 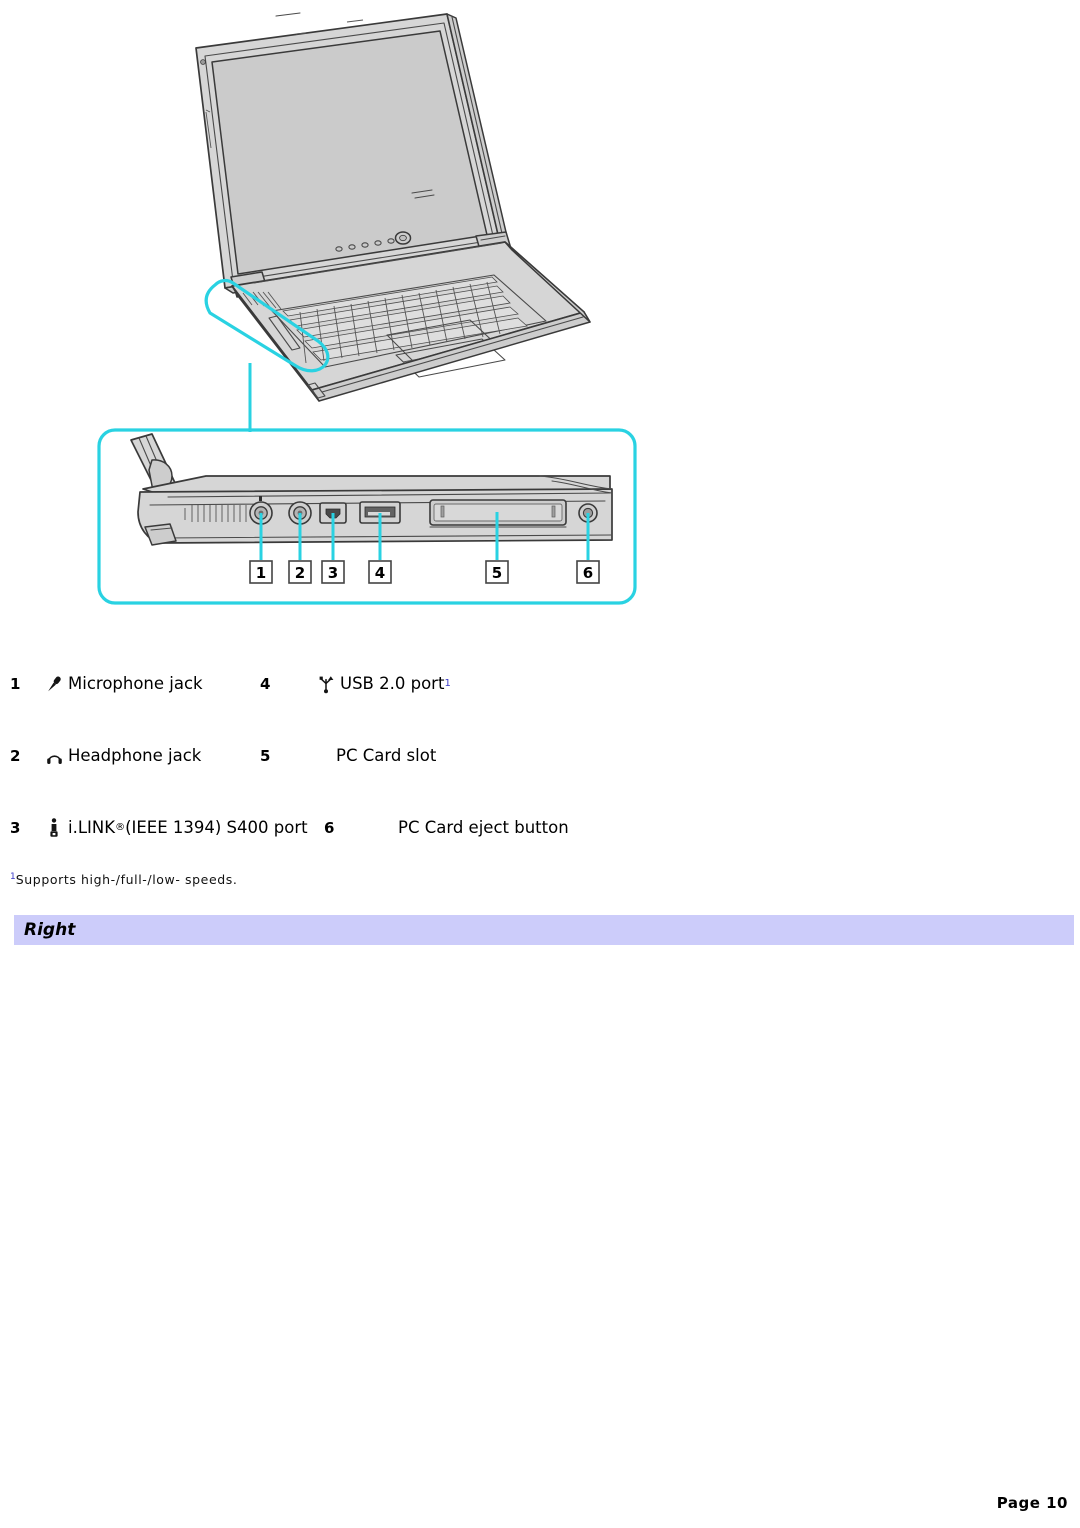 I want to click on legend-label-ilink-port: i.LINK ® (IEEE 1394) S400 port, so click(x=184, y=828).